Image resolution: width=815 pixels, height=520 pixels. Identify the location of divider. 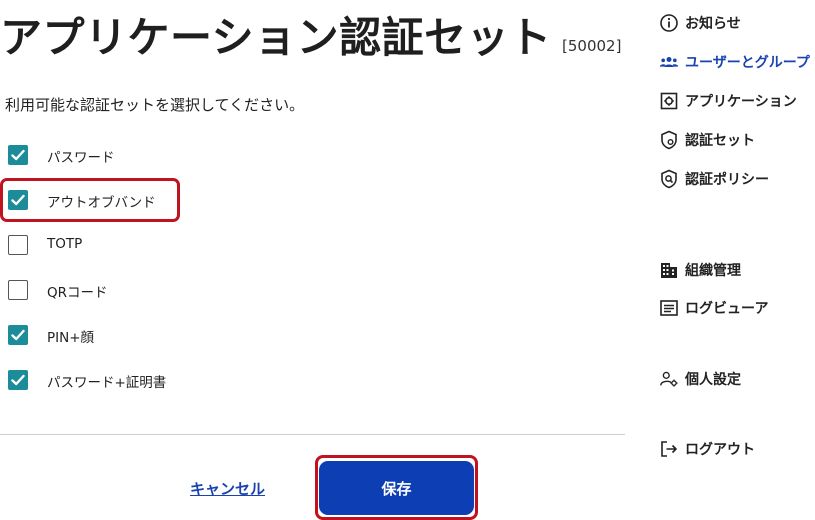
(312, 434).